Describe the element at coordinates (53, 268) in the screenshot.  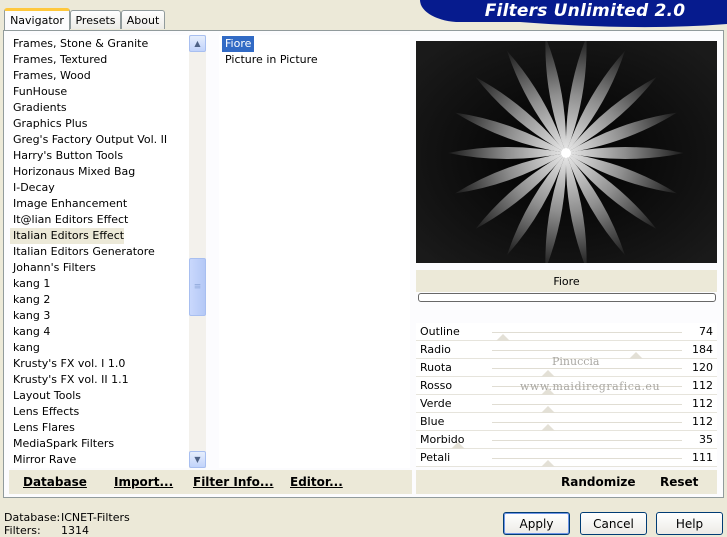
I see `category-item: Johann's Filters` at that location.